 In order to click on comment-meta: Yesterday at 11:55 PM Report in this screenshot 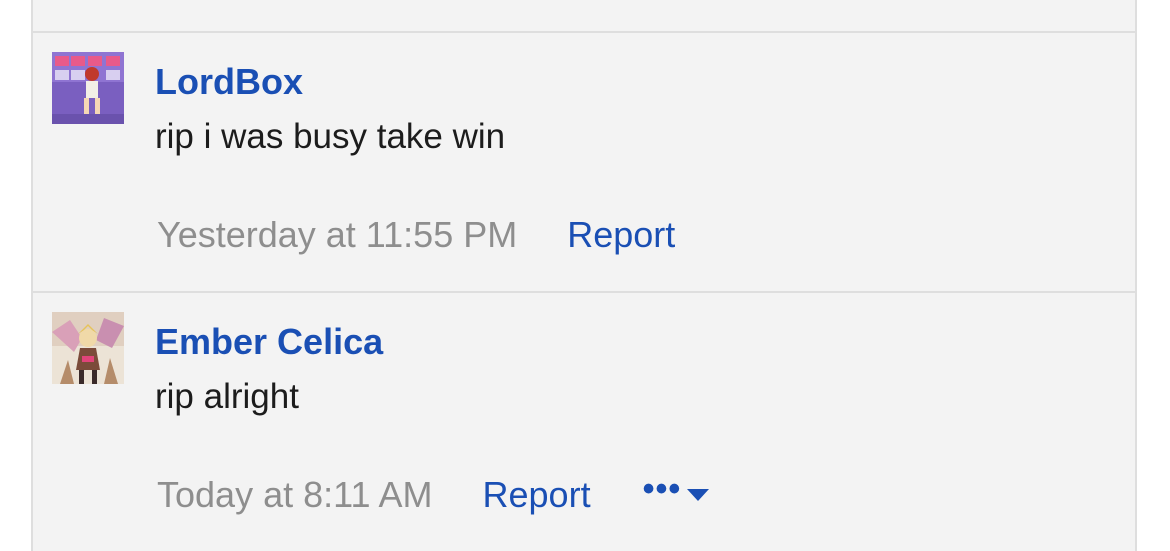, I will do `click(416, 235)`.